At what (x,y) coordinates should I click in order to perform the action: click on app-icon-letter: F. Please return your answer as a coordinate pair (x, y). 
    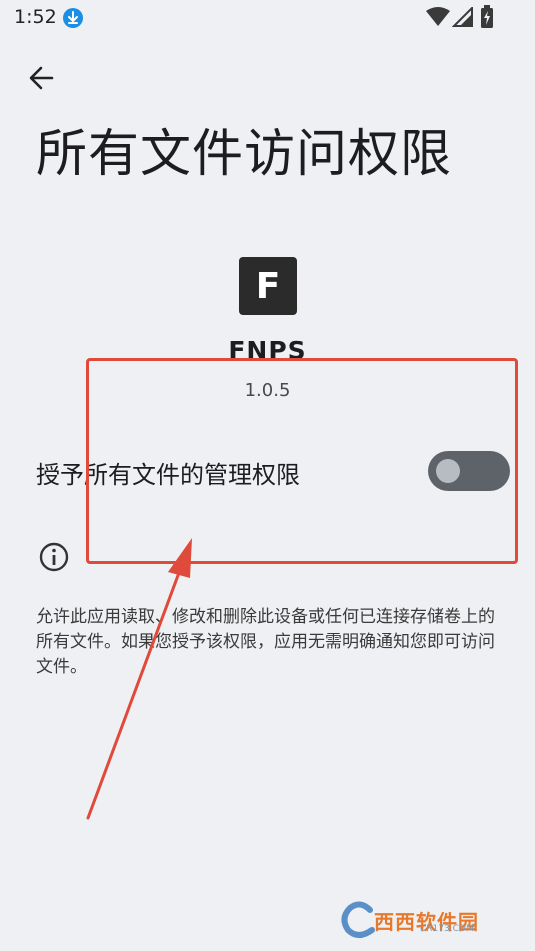
    Looking at the image, I should click on (268, 286).